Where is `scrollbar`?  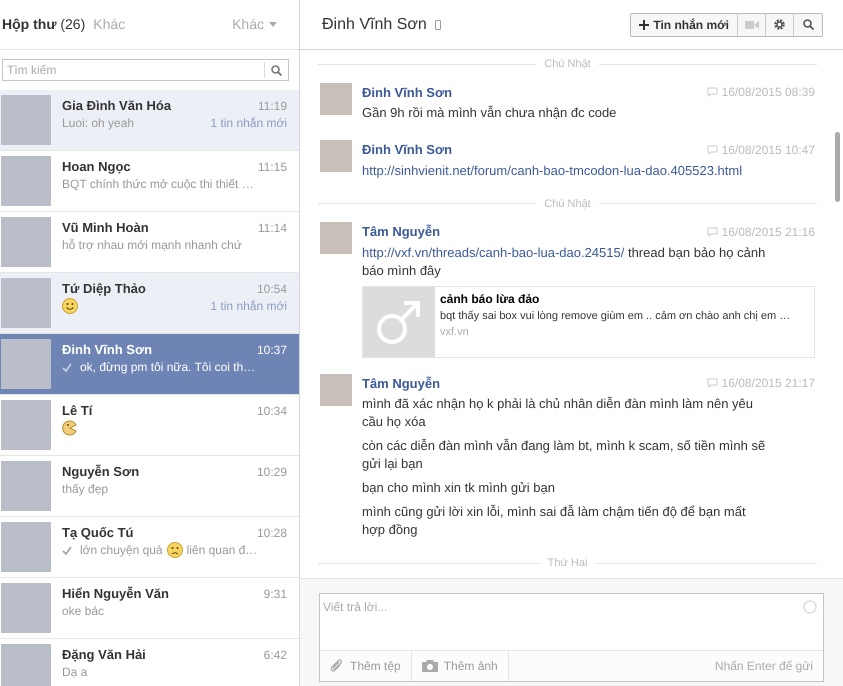 scrollbar is located at coordinates (837, 167).